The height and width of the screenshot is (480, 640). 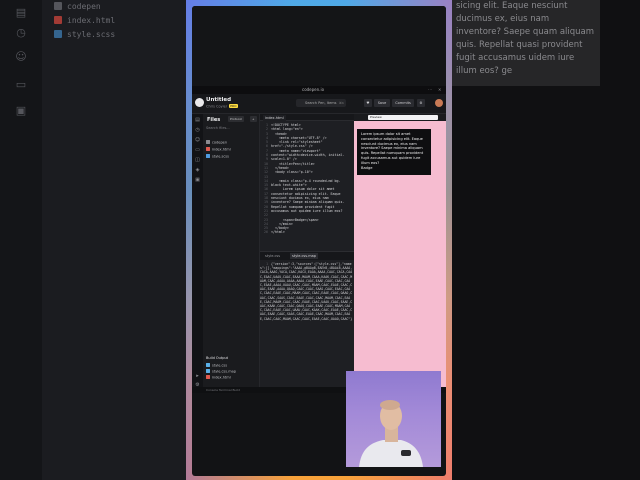 What do you see at coordinates (253, 119) in the screenshot?
I see `add-file-button: +` at bounding box center [253, 119].